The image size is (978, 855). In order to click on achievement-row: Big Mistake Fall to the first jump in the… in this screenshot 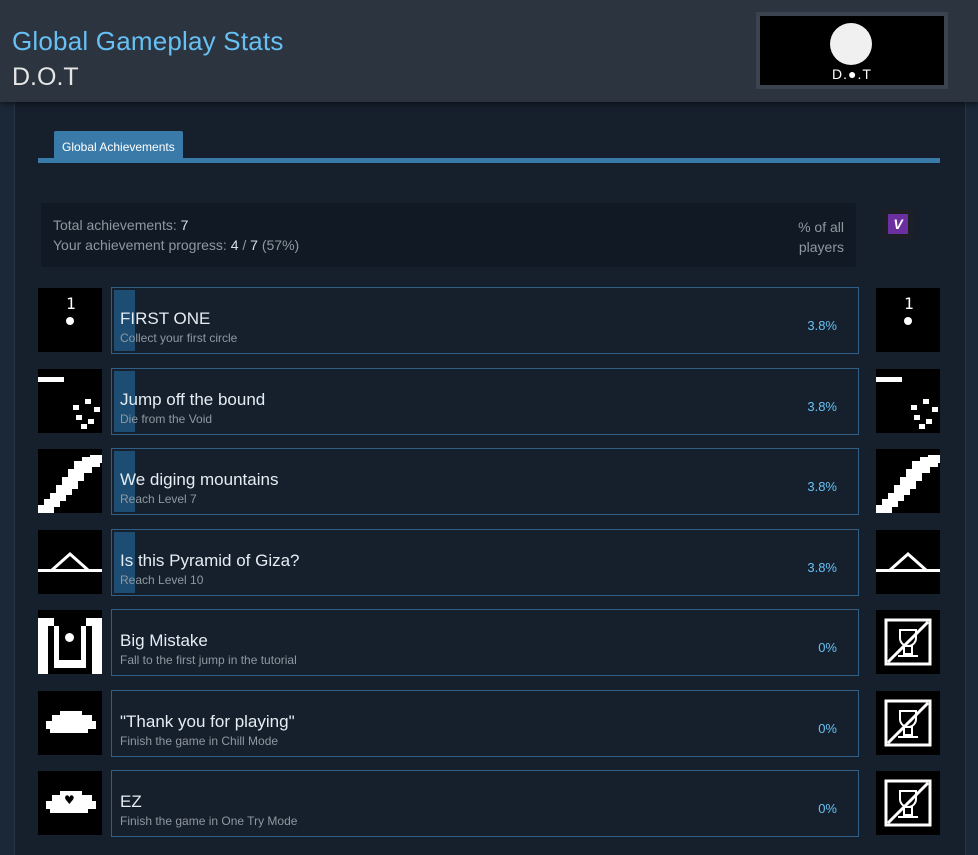, I will do `click(485, 642)`.